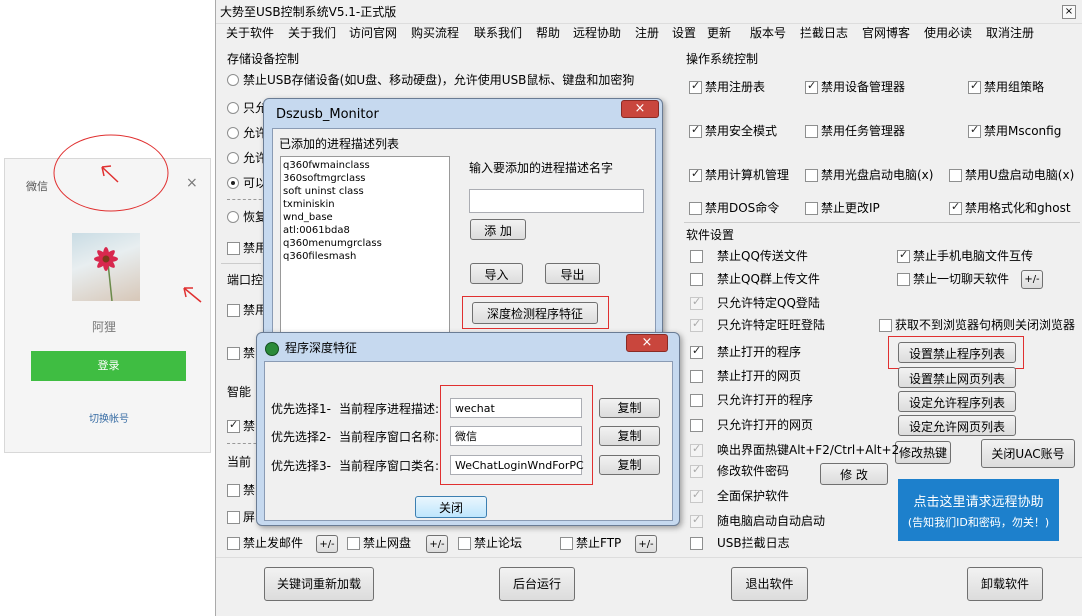 This screenshot has height=616, width=1082. I want to click on phone-transfer-checkbox, so click(903, 255).